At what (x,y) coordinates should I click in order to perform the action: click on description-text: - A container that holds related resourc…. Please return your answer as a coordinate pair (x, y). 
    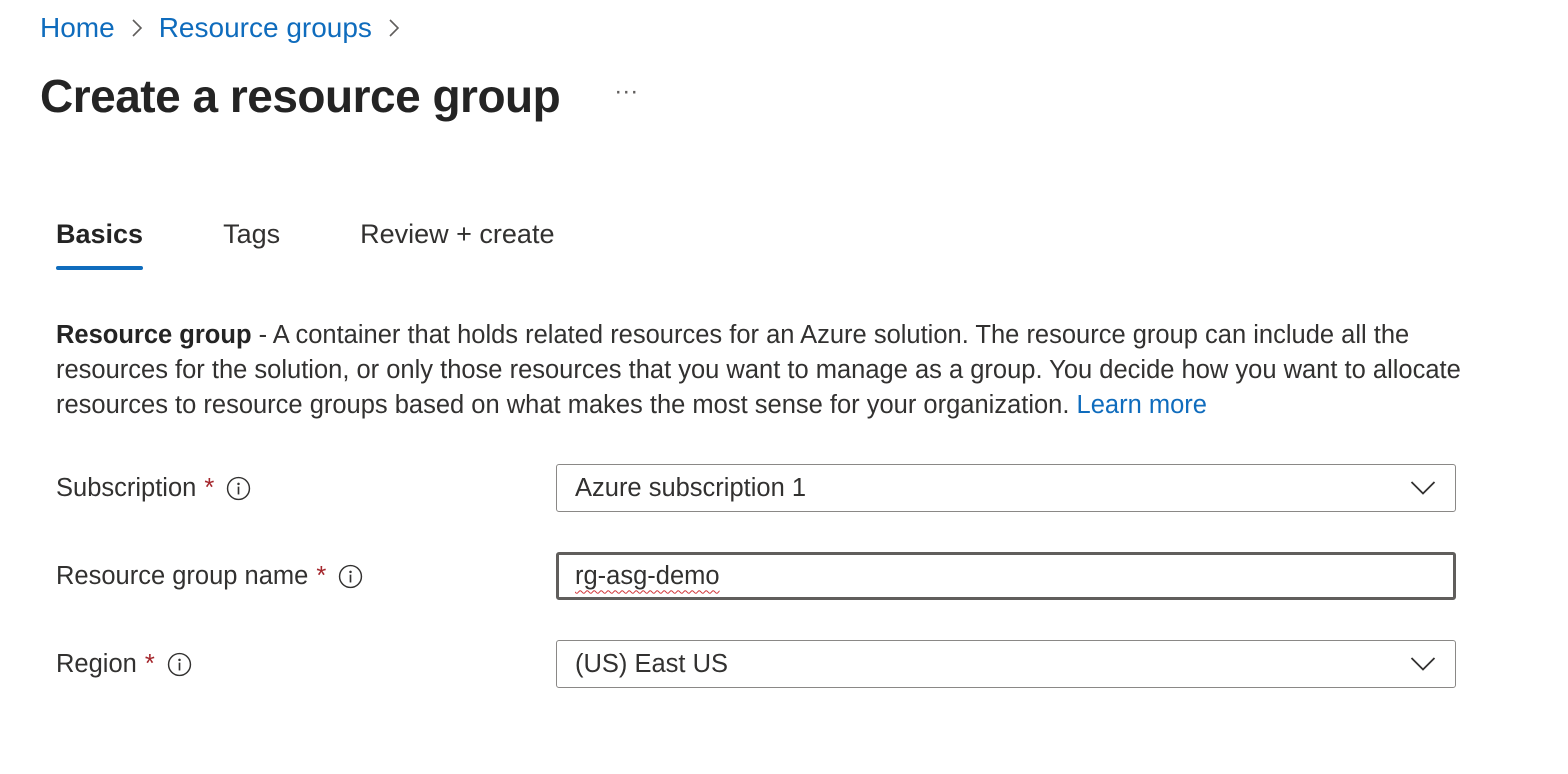
    Looking at the image, I should click on (758, 370).